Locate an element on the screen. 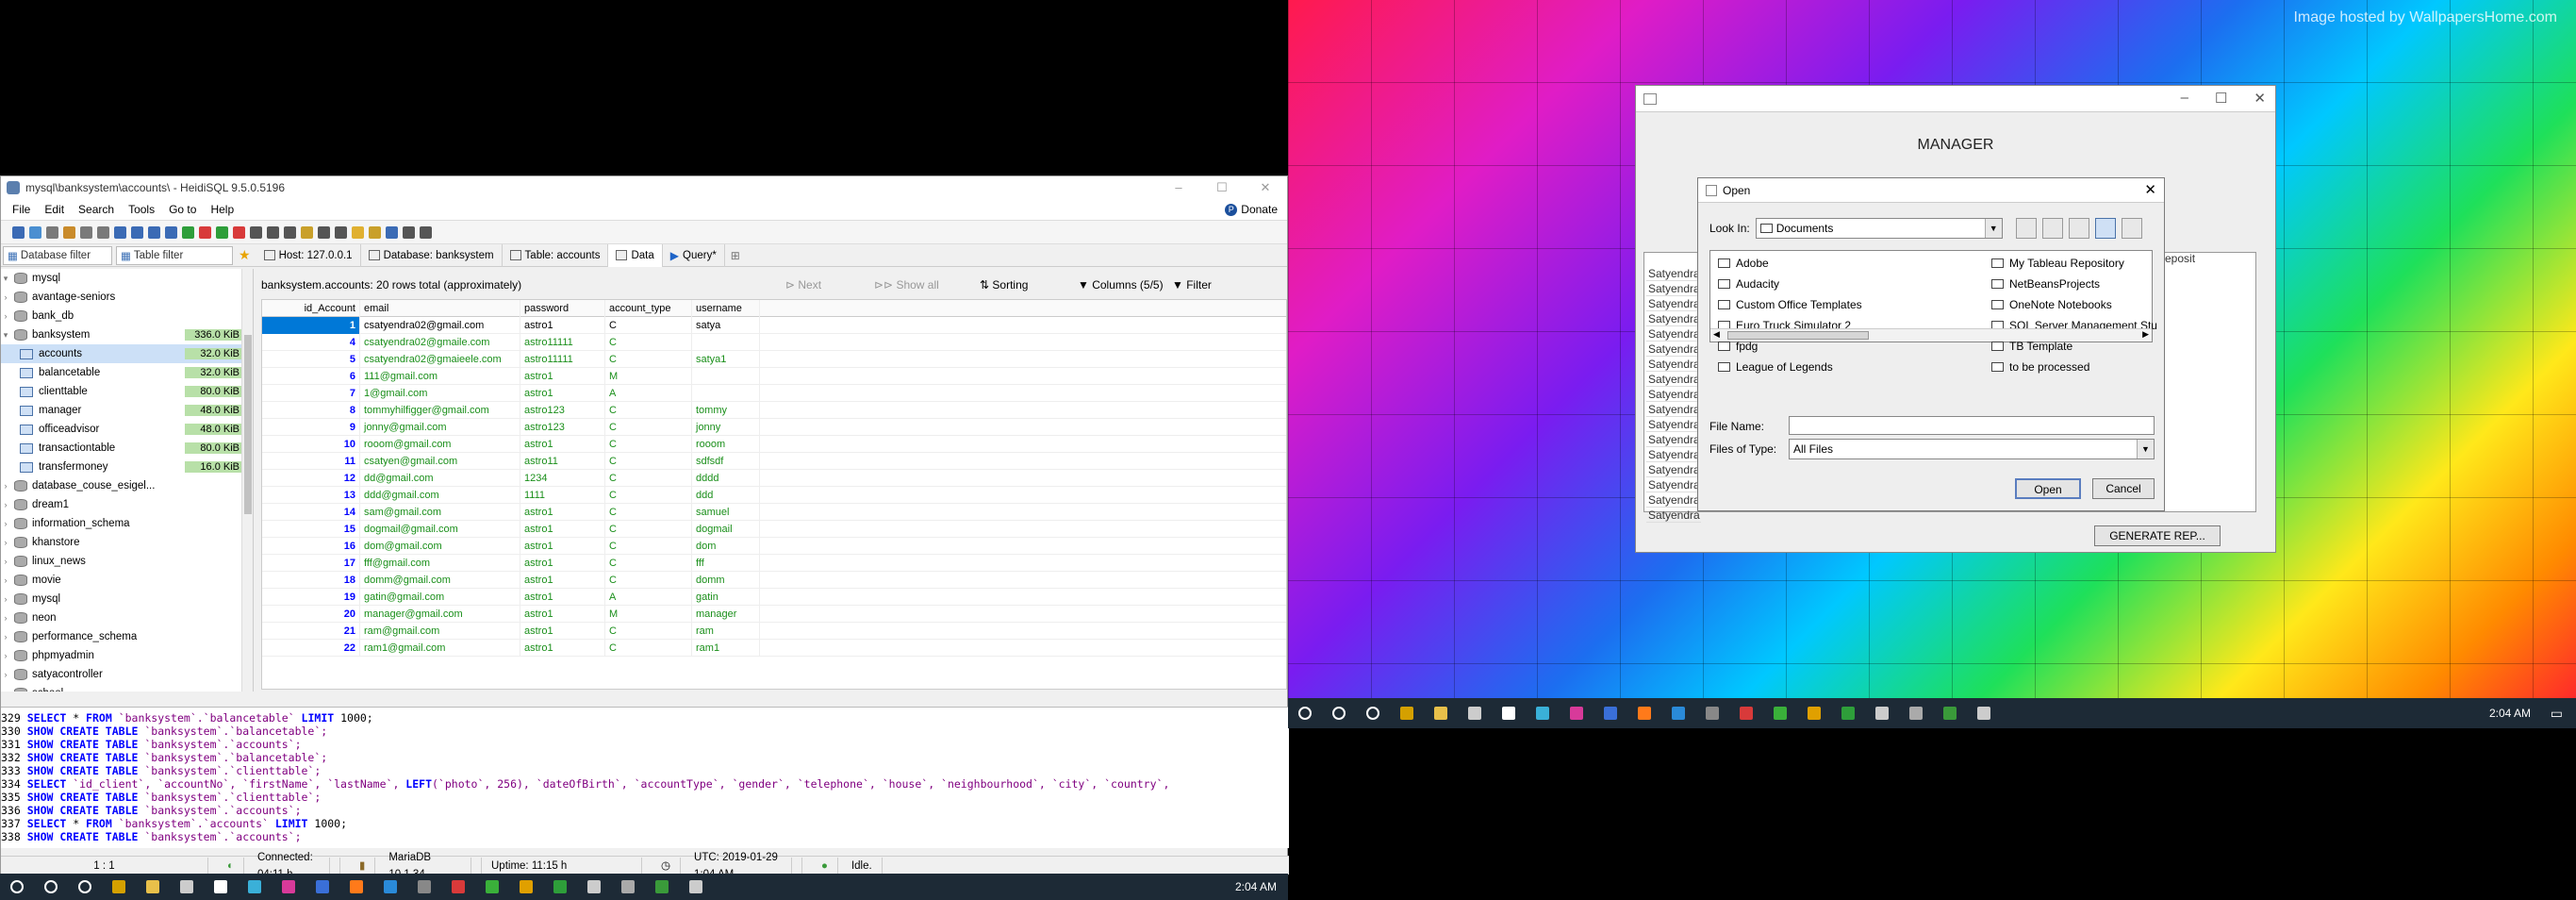 Image resolution: width=2576 pixels, height=900 pixels. table-cell: sdfsdf is located at coordinates (726, 461).